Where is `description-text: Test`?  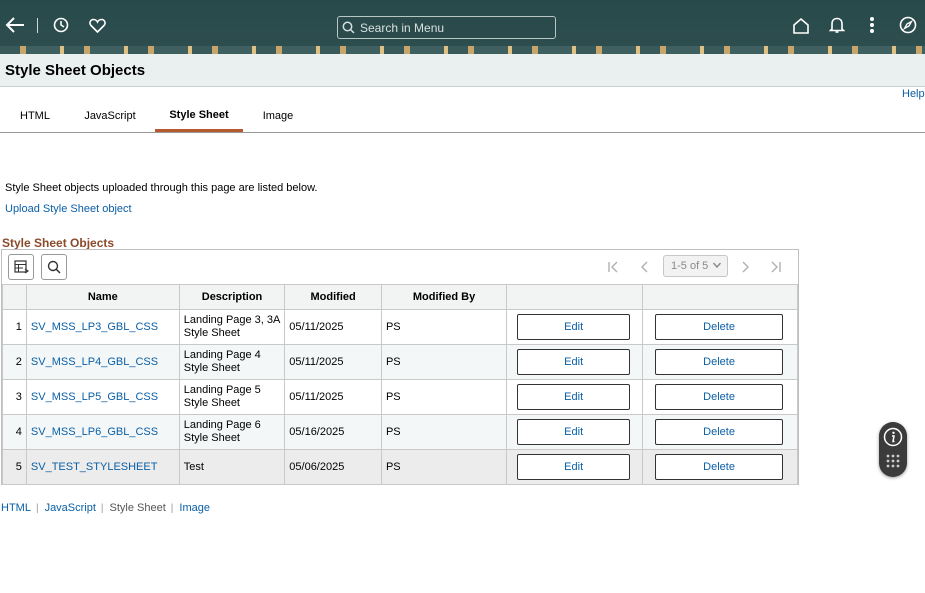
description-text: Test is located at coordinates (193, 466).